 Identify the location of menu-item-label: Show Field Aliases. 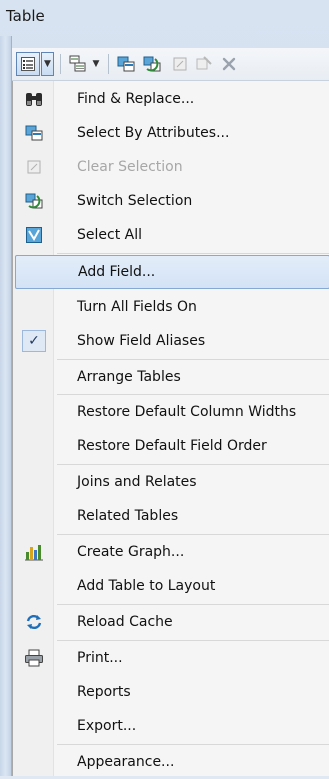
(141, 341).